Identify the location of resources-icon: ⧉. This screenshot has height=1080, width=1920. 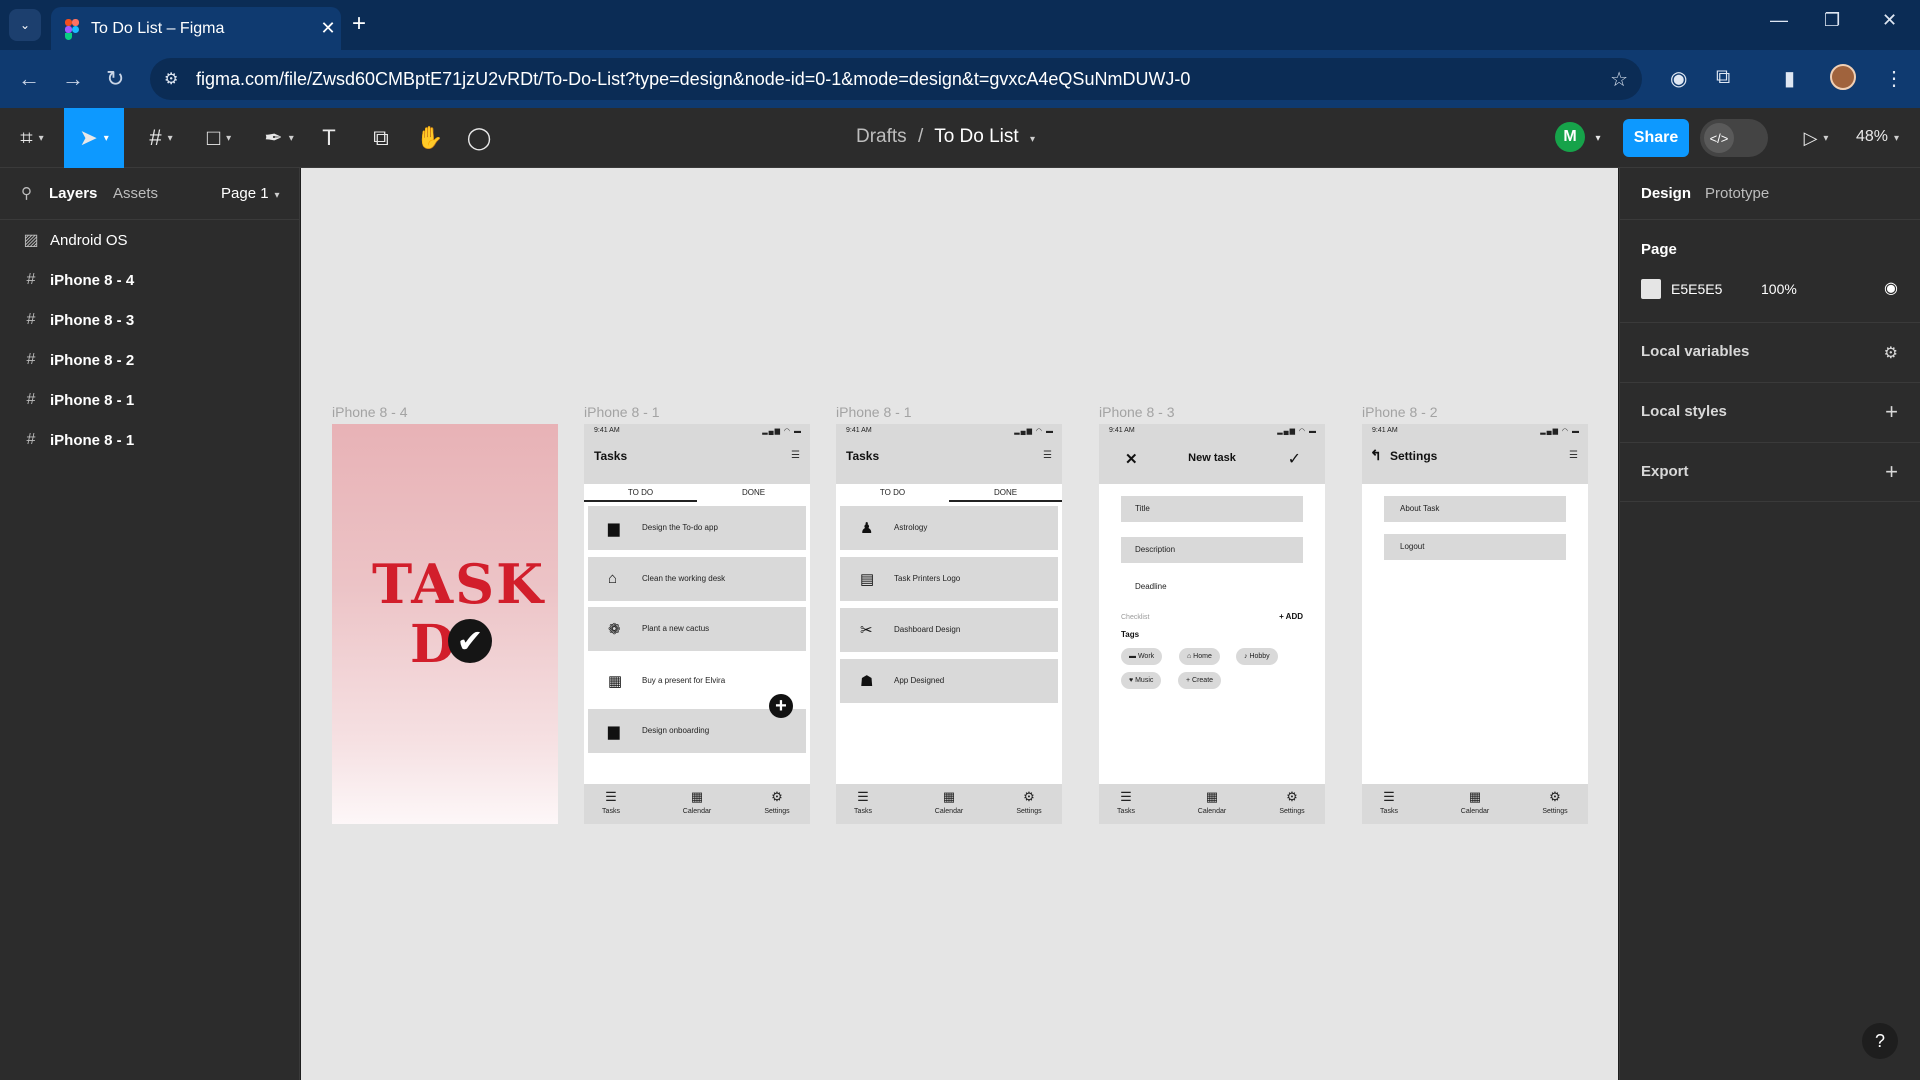
(381, 138).